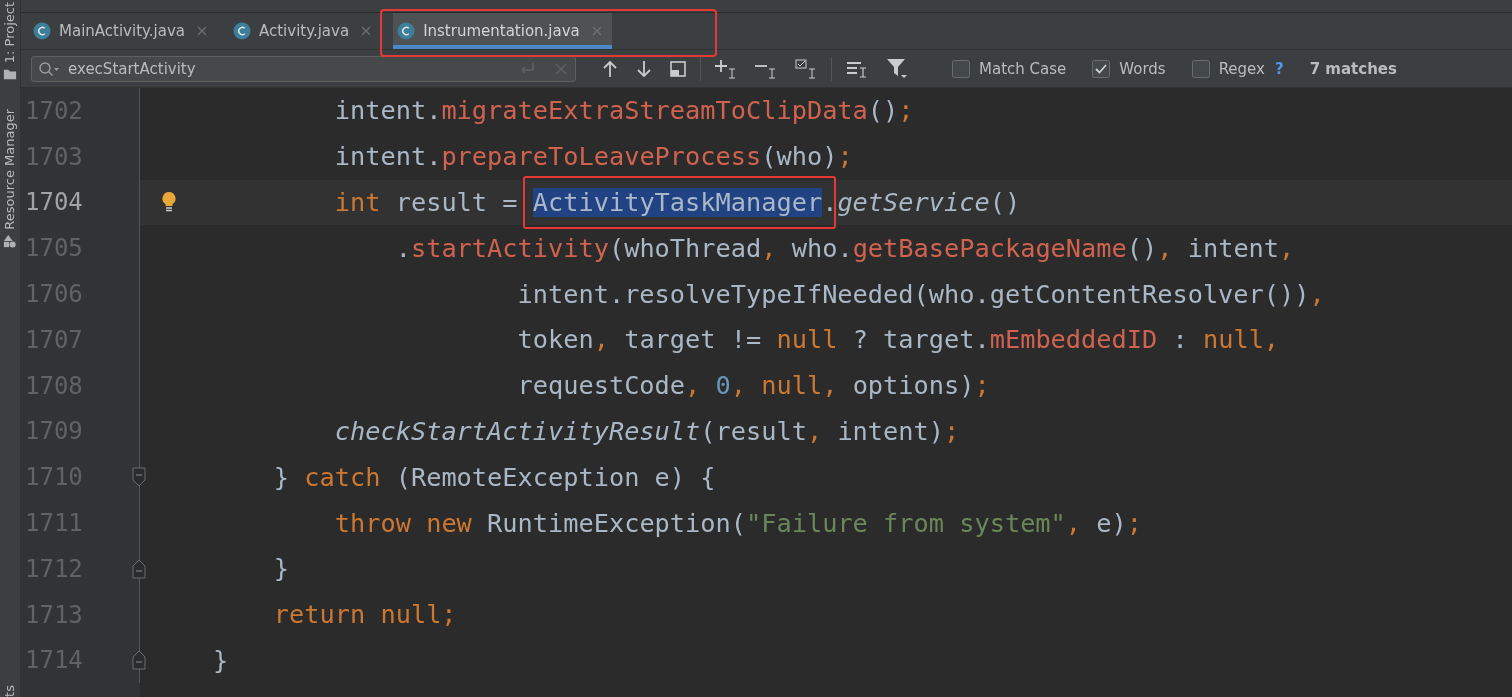 Image resolution: width=1512 pixels, height=697 pixels. Describe the element at coordinates (10, 691) in the screenshot. I see `tool-window-button: ts` at that location.